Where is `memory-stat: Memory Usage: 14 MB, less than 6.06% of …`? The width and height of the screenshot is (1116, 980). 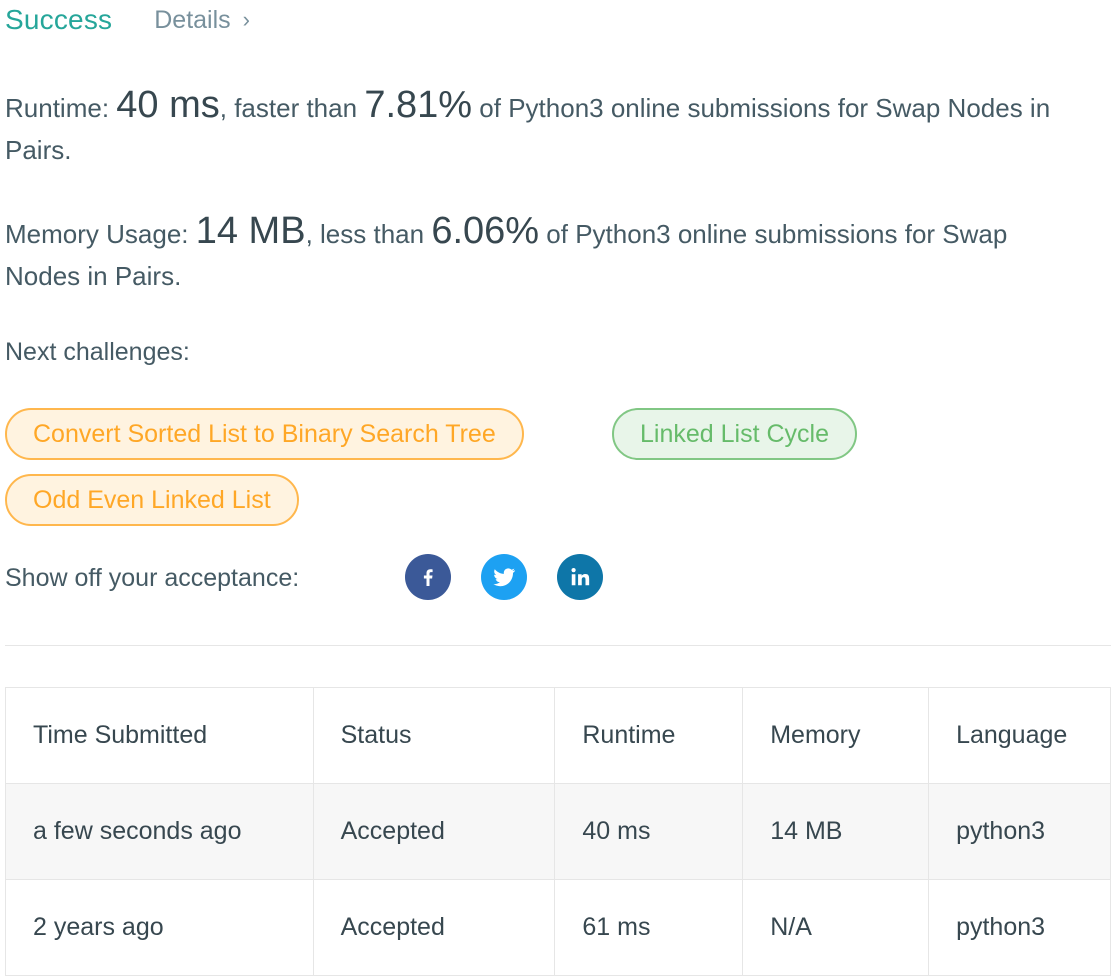
memory-stat: Memory Usage: 14 MB, less than 6.06% of … is located at coordinates (535, 253).